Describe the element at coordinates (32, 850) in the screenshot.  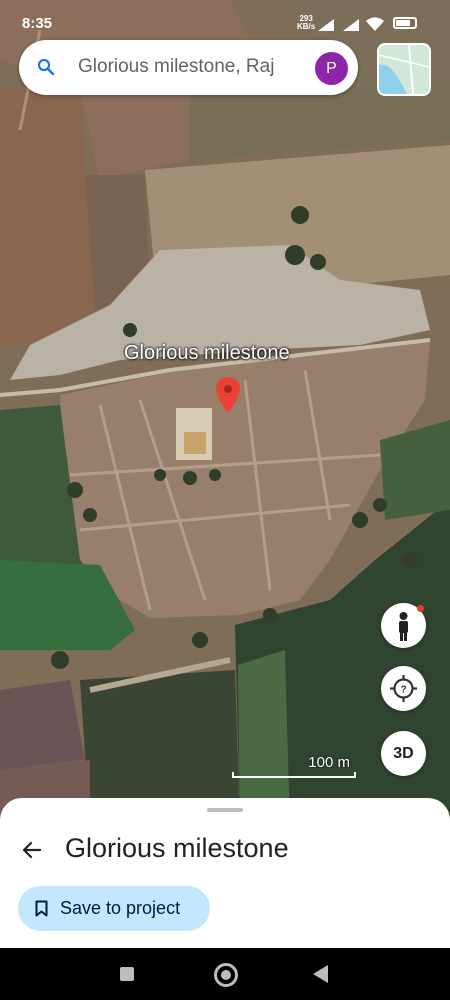
I see `back-arrow-icon` at that location.